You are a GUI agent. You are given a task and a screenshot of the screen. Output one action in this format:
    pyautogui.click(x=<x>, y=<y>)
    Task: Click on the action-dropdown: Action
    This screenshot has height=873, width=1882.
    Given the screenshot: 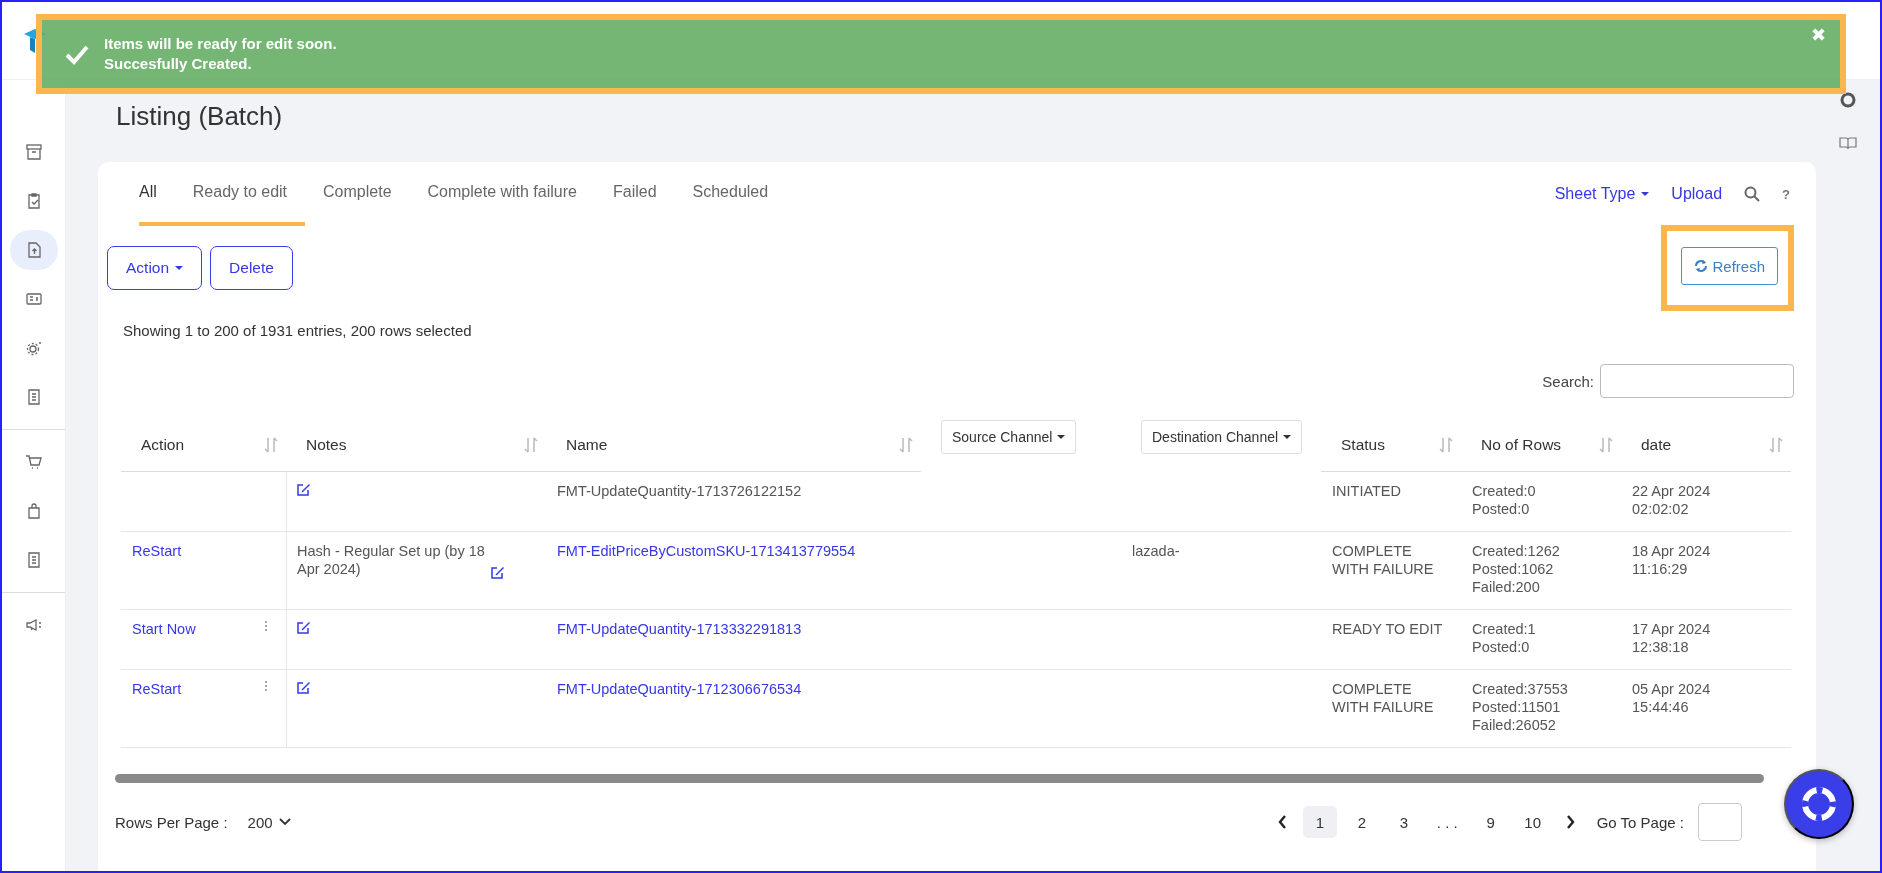 What is the action you would take?
    pyautogui.click(x=155, y=268)
    